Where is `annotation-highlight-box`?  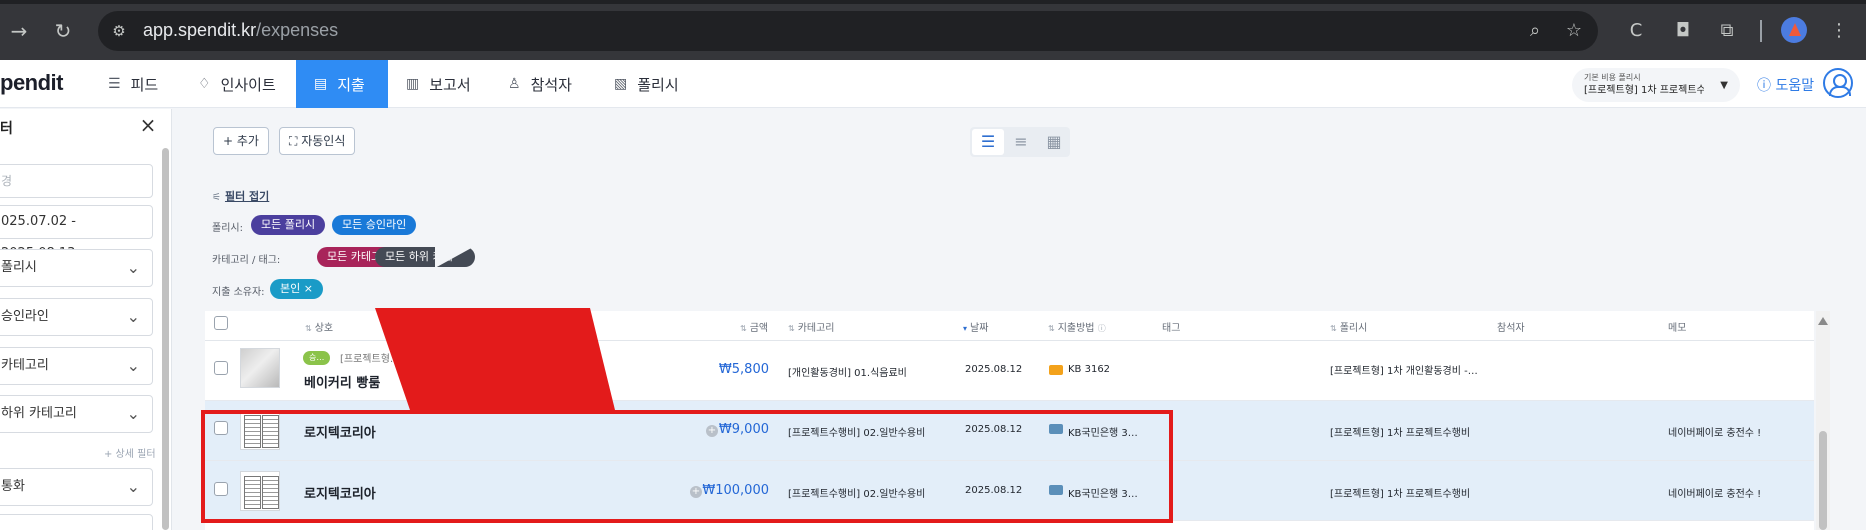 annotation-highlight-box is located at coordinates (687, 466).